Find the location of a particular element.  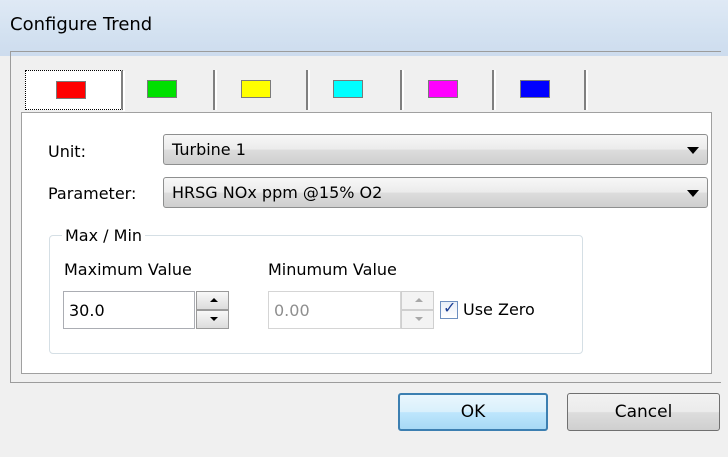

min-value-label: Minumum Value is located at coordinates (332, 269).